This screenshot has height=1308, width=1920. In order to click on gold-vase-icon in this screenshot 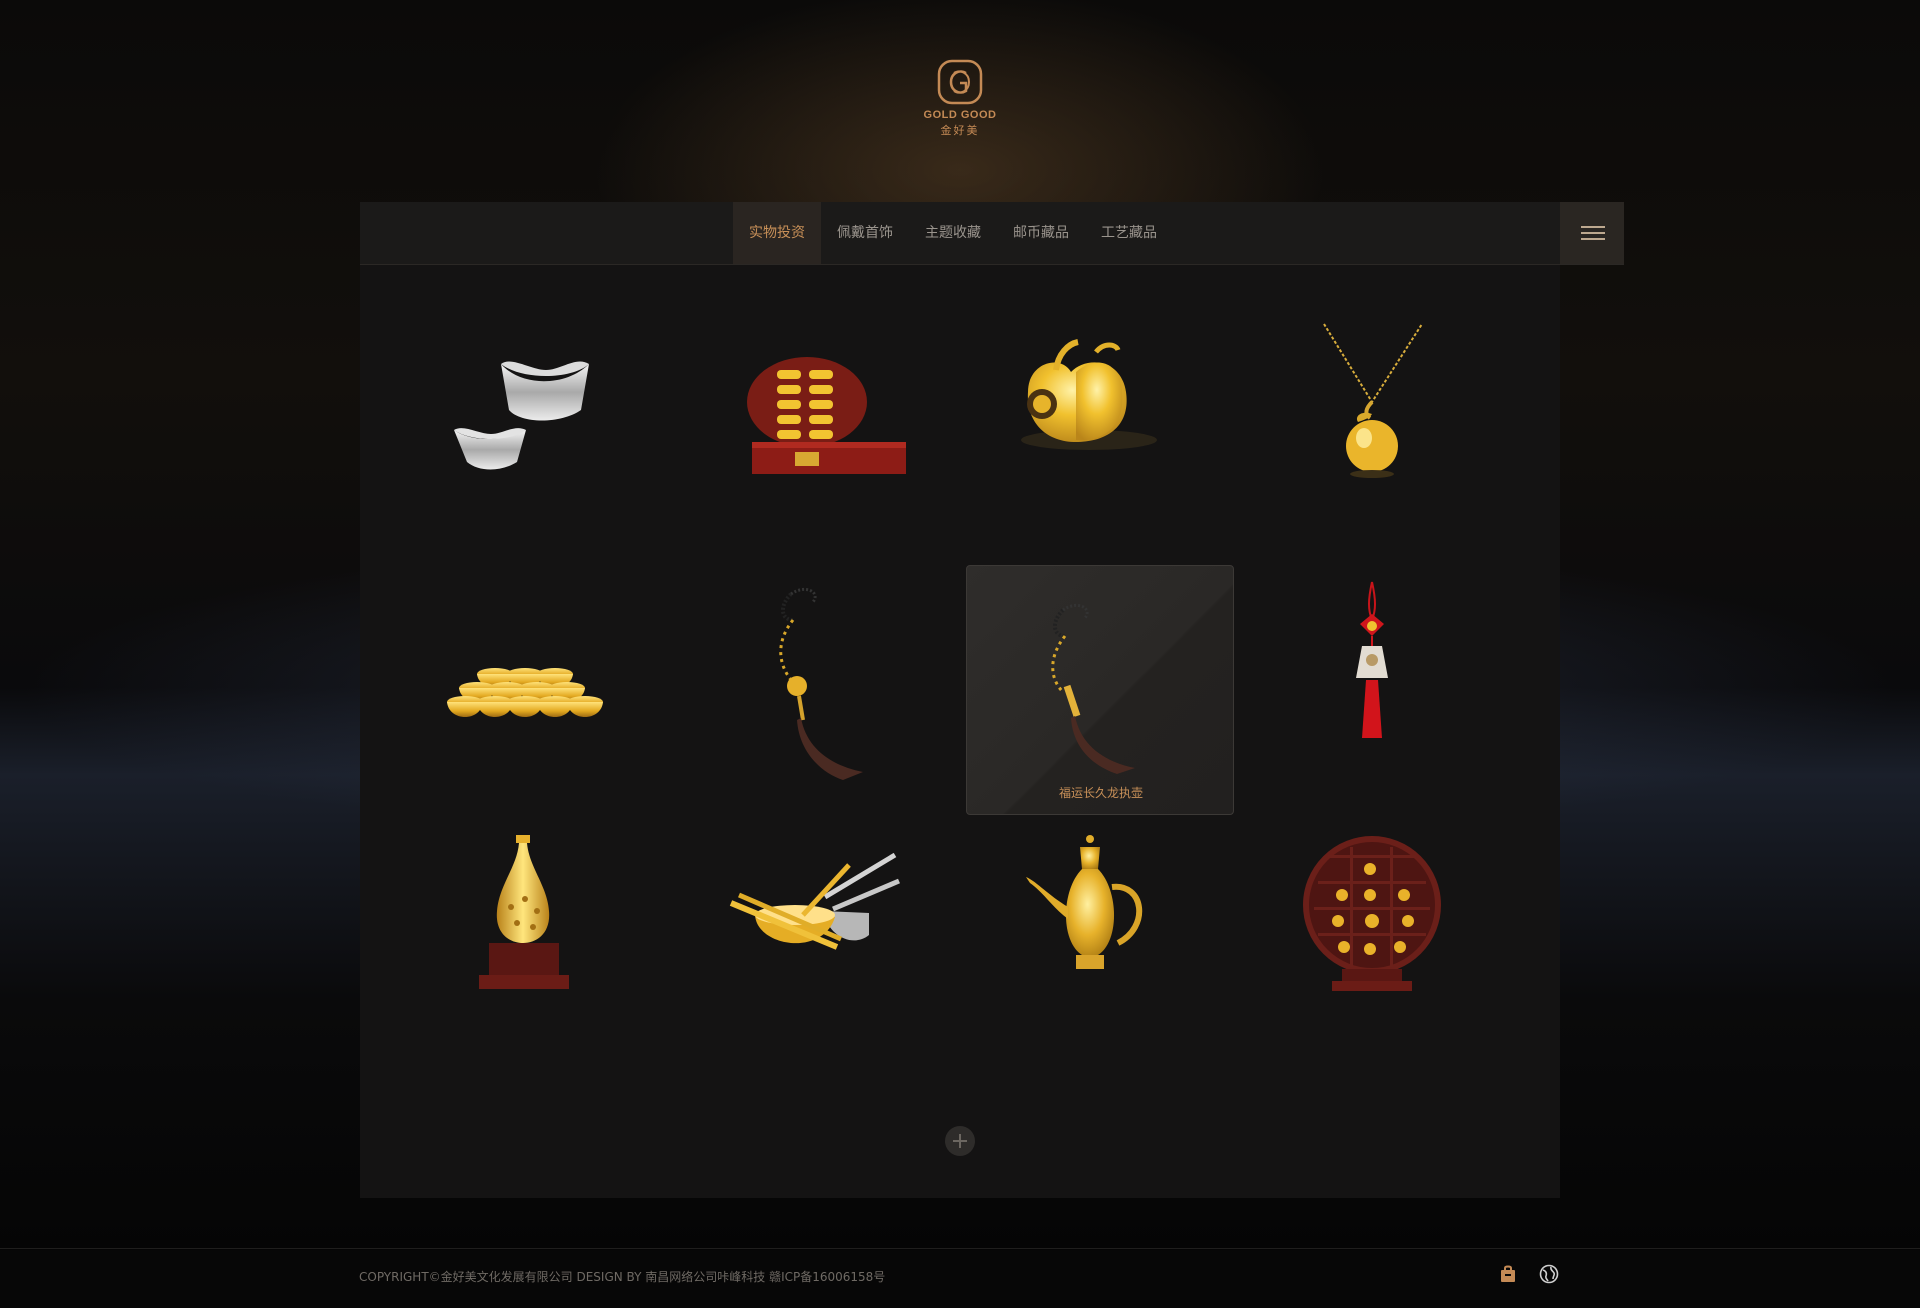, I will do `click(524, 912)`.